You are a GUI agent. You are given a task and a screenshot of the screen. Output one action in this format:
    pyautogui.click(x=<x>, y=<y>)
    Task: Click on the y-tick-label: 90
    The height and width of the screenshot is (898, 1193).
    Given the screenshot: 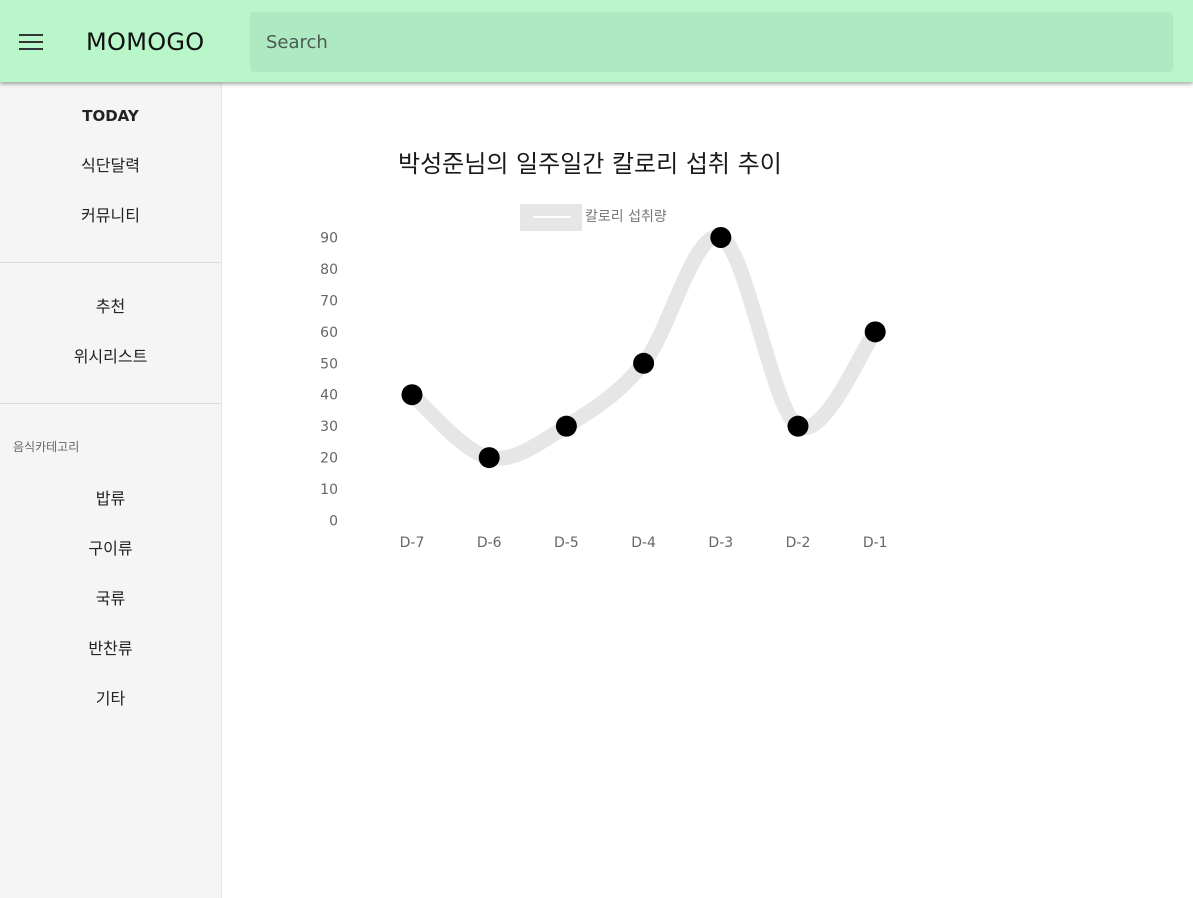 What is the action you would take?
    pyautogui.click(x=329, y=239)
    